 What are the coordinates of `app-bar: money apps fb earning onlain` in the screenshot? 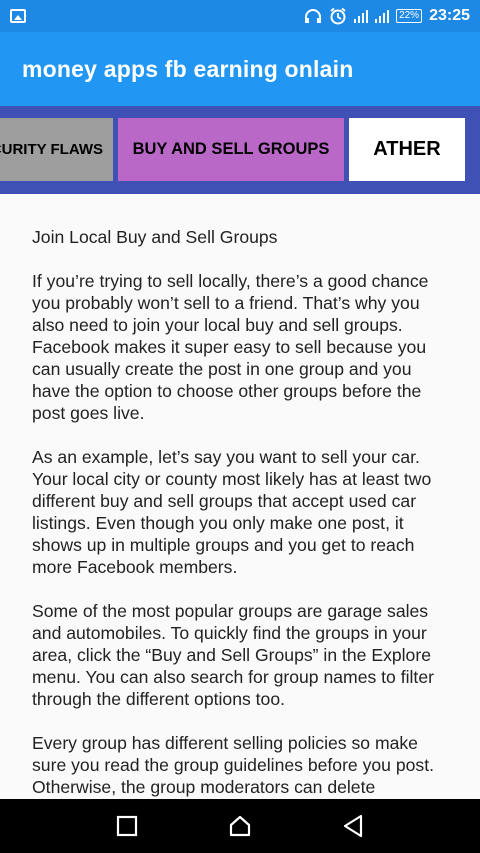 It's located at (240, 69).